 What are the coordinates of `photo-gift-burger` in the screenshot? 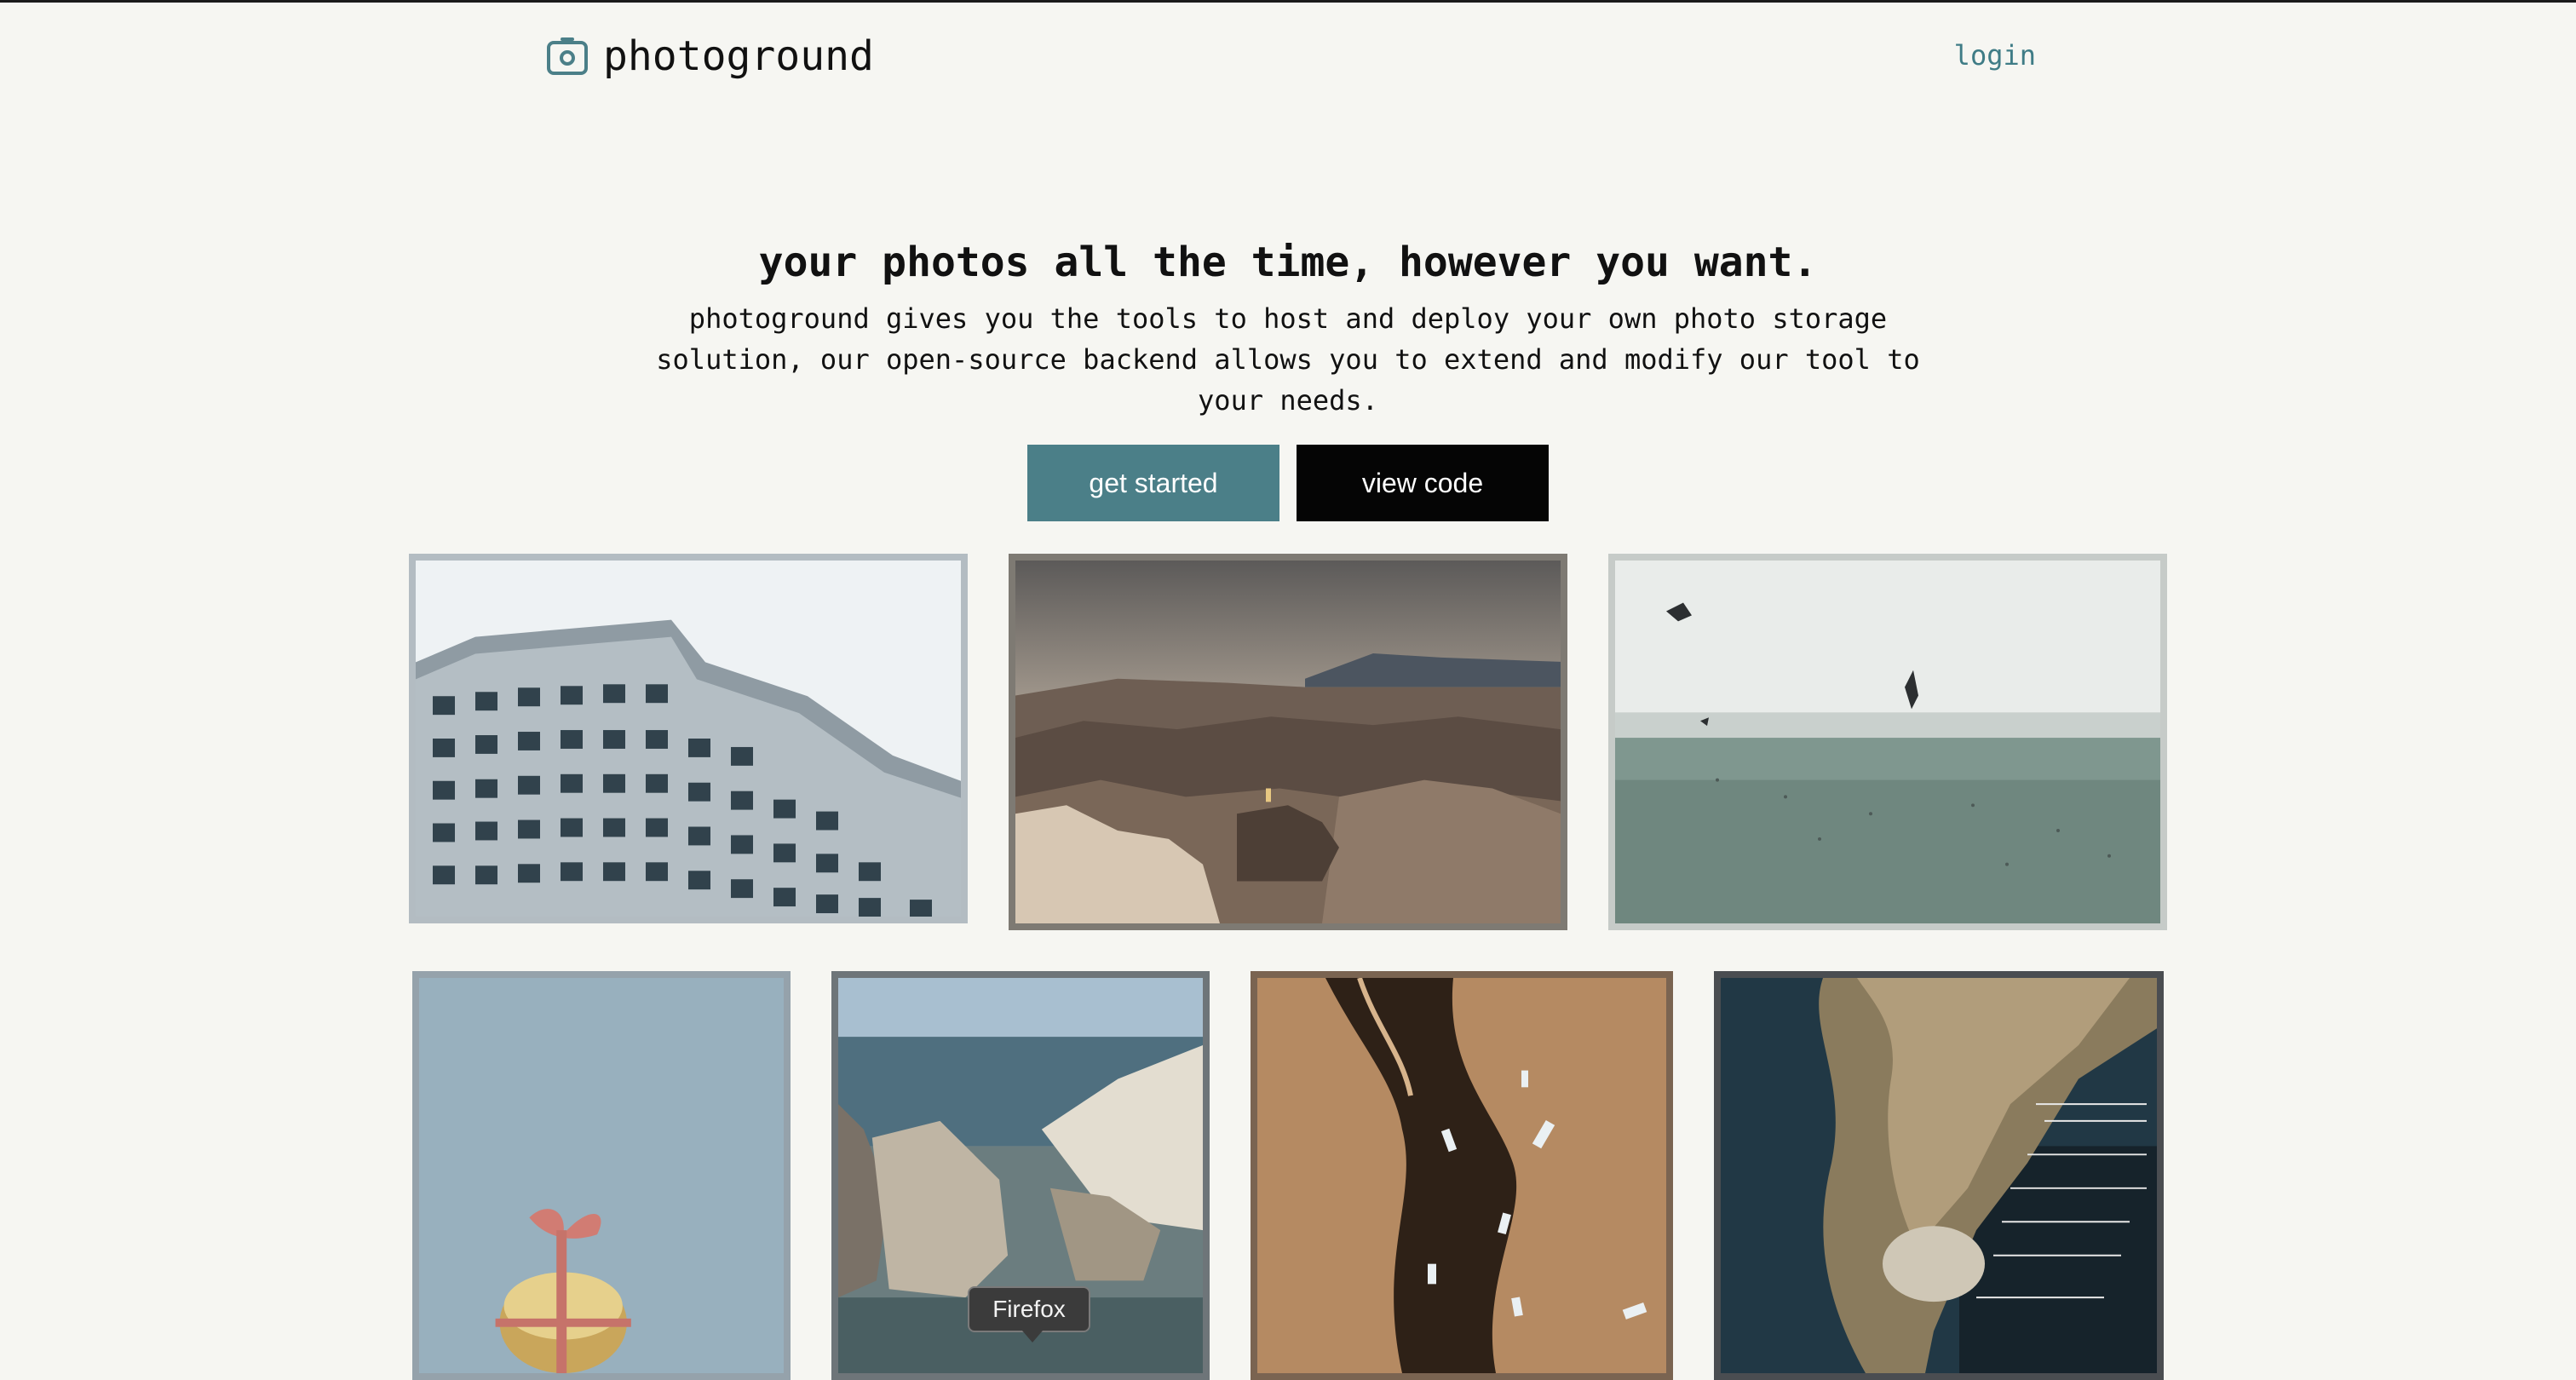 It's located at (602, 1175).